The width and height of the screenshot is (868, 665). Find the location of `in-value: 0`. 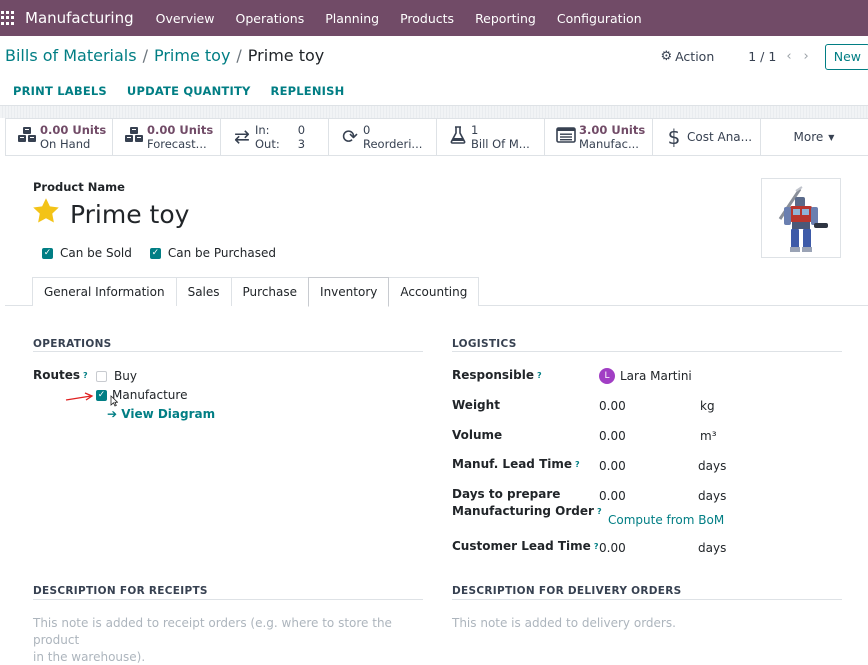

in-value: 0 is located at coordinates (301, 130).